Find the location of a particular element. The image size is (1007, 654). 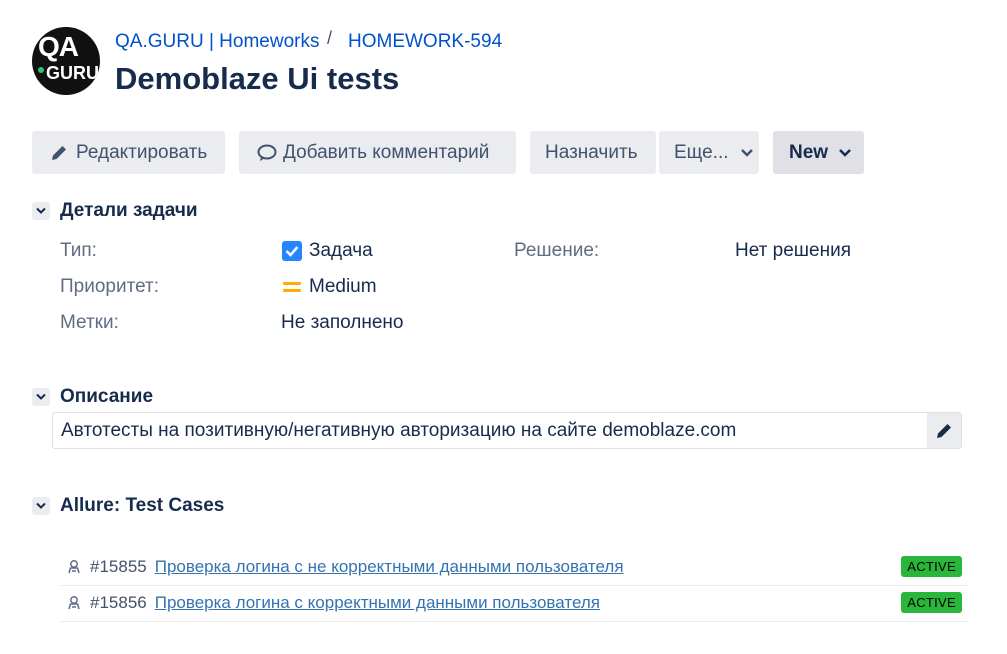

issue-title: Demoblaze Ui tests is located at coordinates (257, 79).